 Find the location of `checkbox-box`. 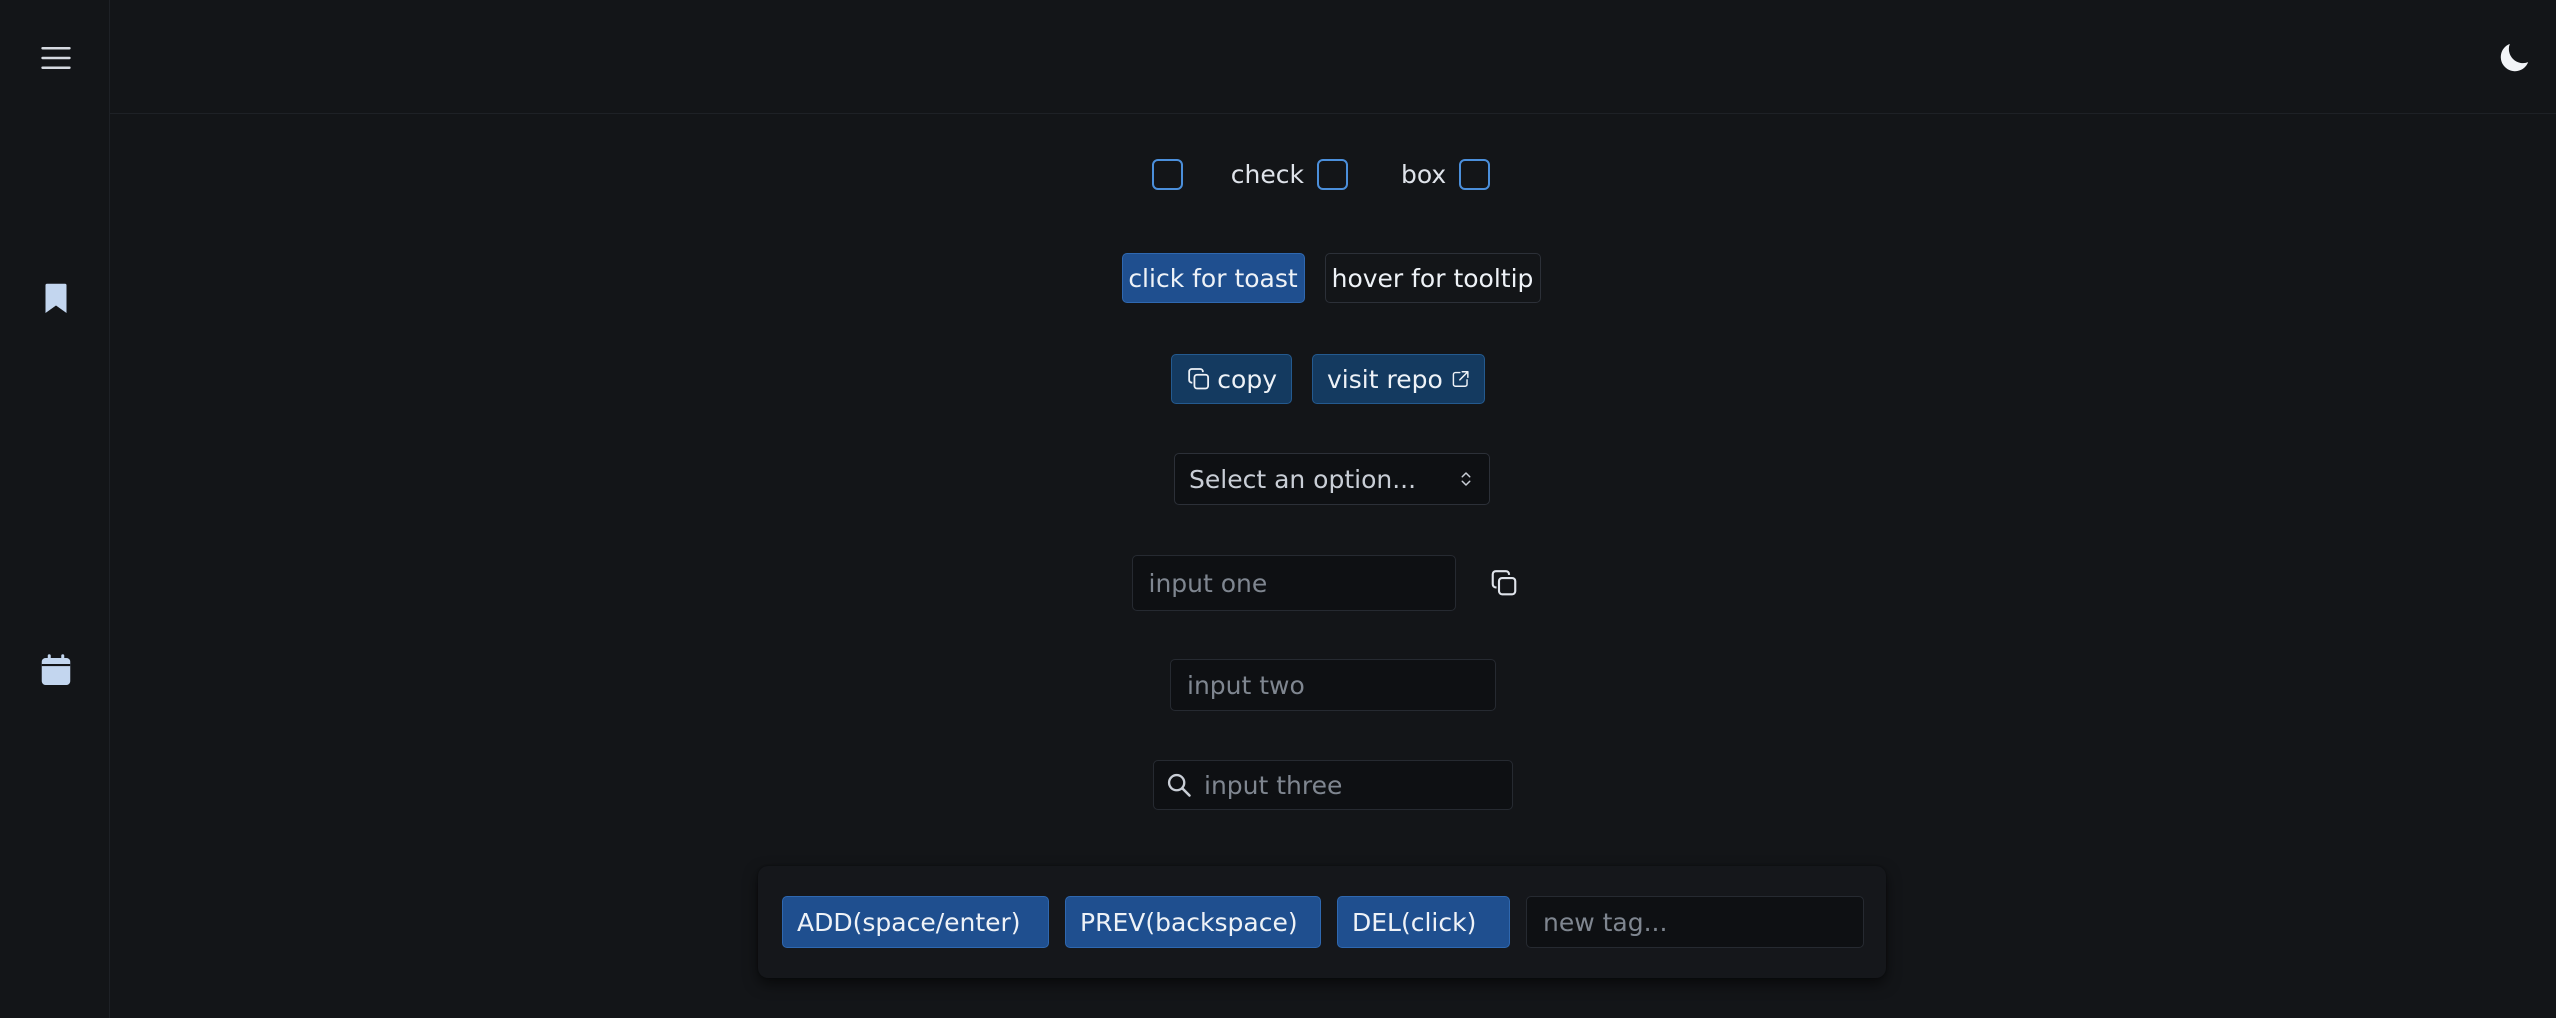

checkbox-box is located at coordinates (1475, 174).